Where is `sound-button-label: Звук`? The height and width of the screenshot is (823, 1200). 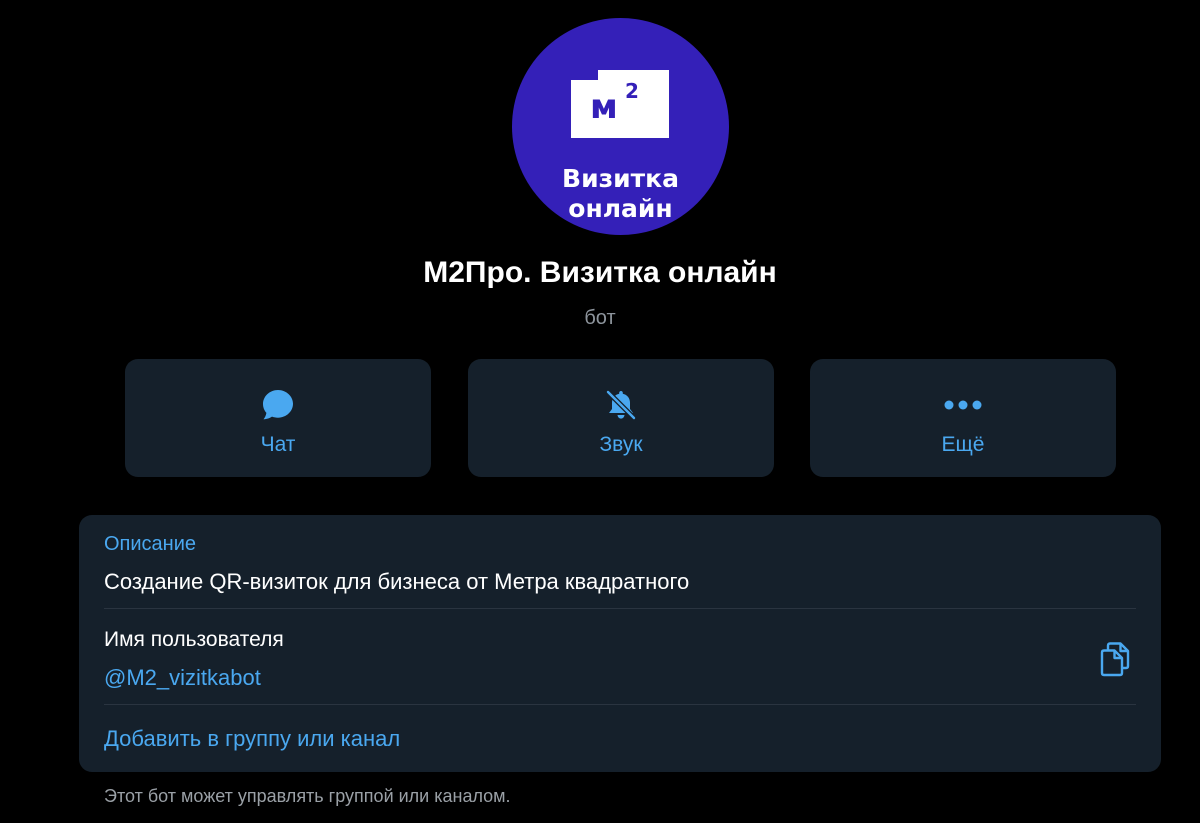 sound-button-label: Звук is located at coordinates (621, 444).